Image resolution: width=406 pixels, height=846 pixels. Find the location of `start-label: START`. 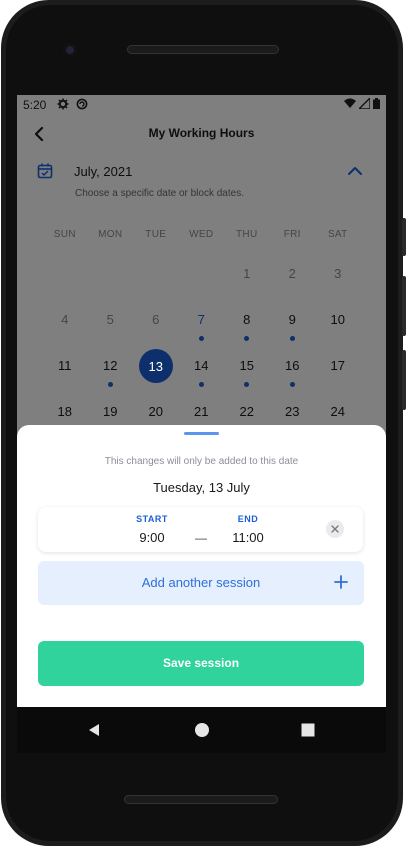

start-label: START is located at coordinates (152, 519).